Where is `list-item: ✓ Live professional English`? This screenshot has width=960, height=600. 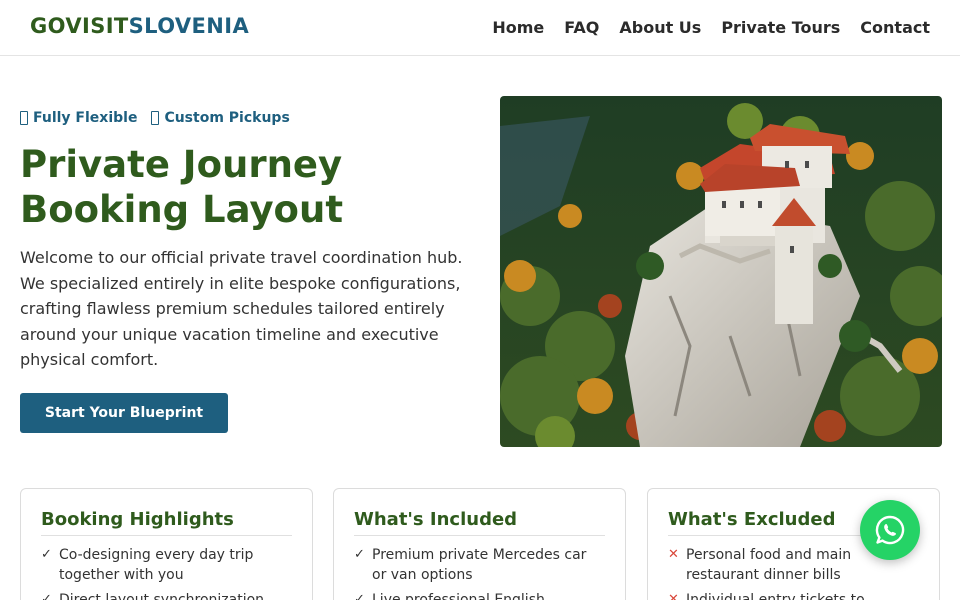
list-item: ✓ Live professional English is located at coordinates (479, 595).